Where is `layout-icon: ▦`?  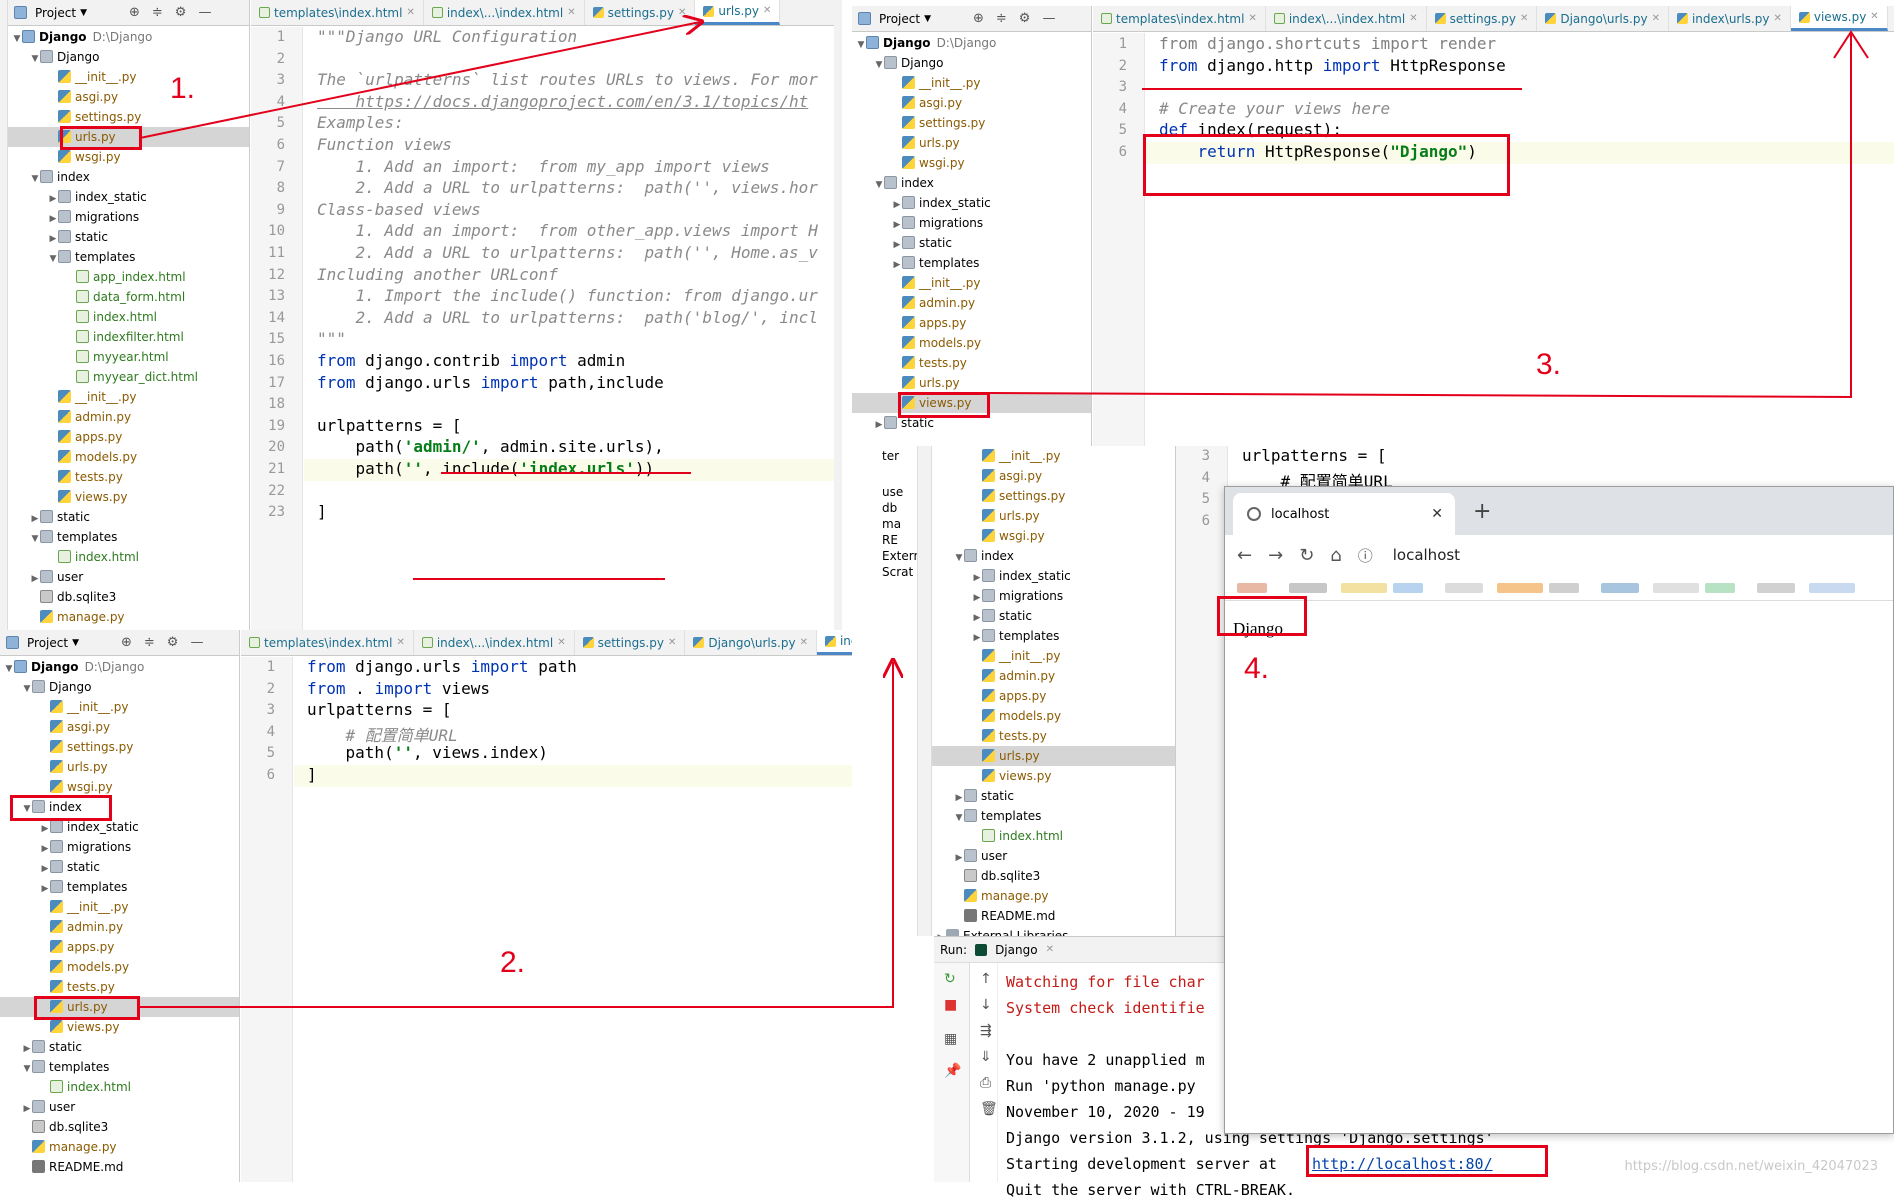 layout-icon: ▦ is located at coordinates (950, 1039).